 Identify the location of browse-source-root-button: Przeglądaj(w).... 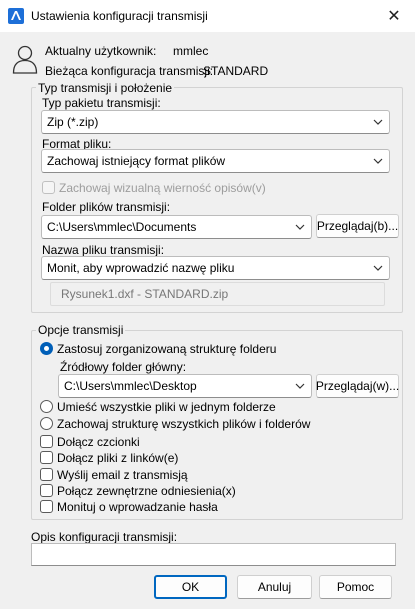
(357, 386).